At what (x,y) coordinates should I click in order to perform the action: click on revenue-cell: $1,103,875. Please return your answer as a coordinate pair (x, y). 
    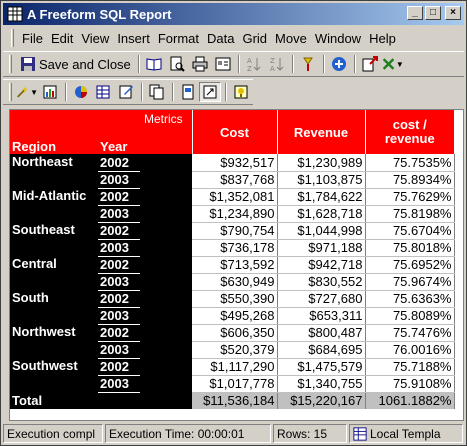
    Looking at the image, I should click on (321, 180).